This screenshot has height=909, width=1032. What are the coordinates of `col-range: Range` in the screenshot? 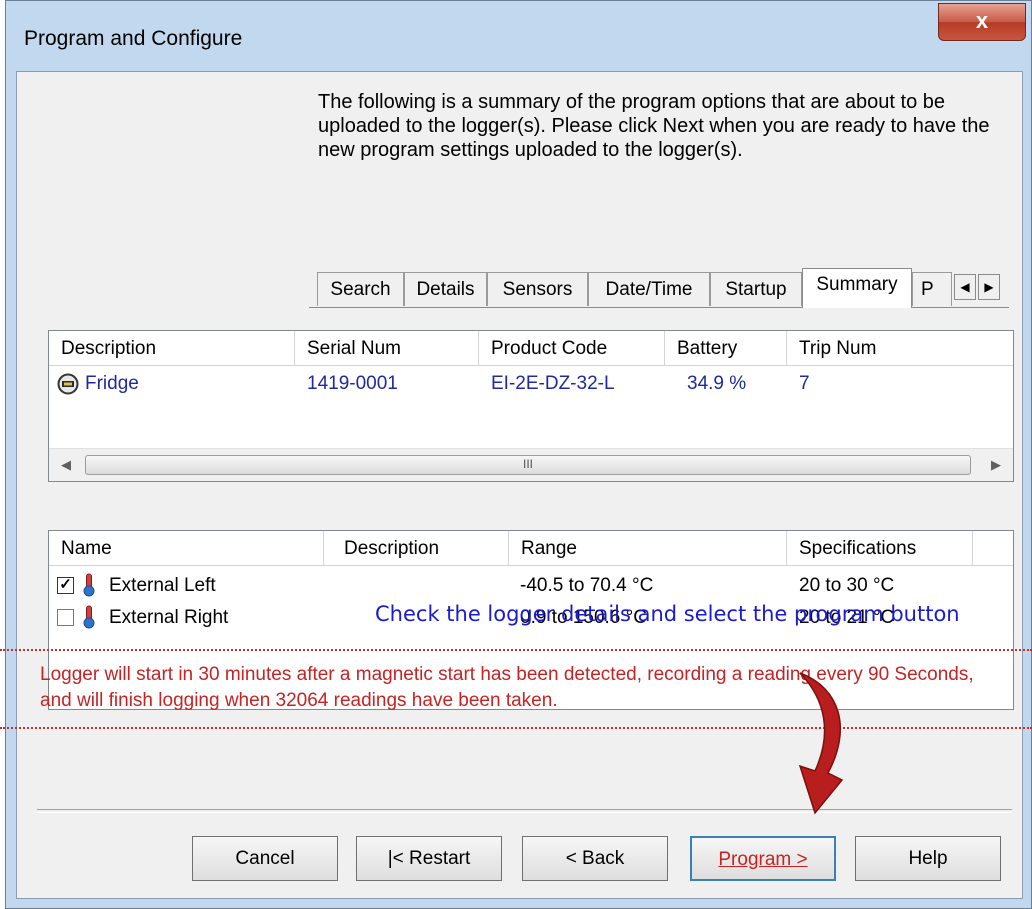 It's located at (648, 548).